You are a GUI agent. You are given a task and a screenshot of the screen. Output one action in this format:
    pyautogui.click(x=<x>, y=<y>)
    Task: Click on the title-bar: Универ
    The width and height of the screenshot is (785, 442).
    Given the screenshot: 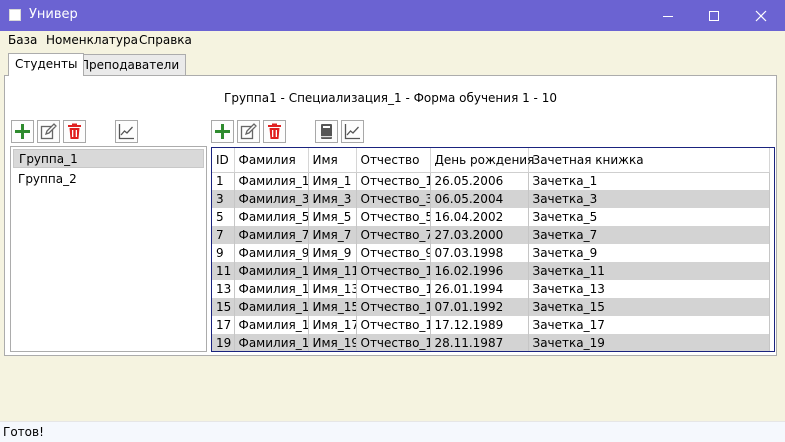 What is the action you would take?
    pyautogui.click(x=392, y=15)
    